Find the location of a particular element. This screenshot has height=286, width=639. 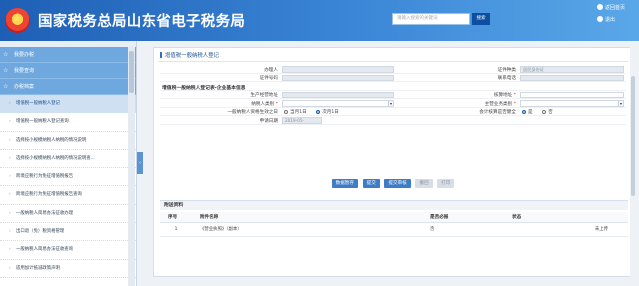

home-link: 返回首页 is located at coordinates (611, 7).